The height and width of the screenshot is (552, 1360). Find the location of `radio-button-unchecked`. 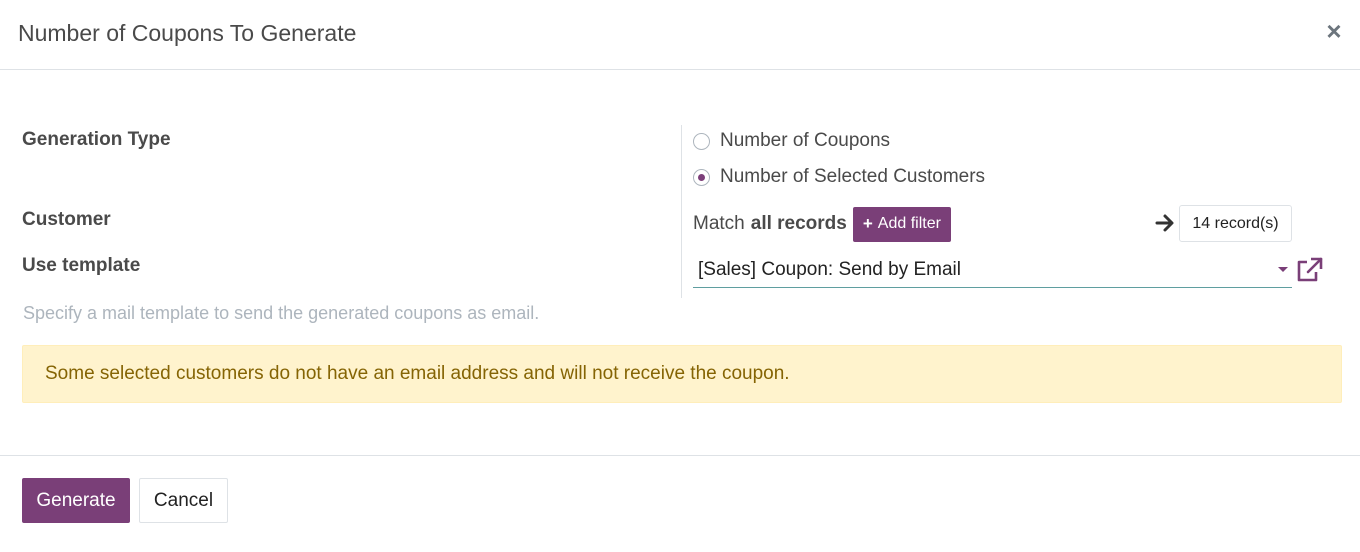

radio-button-unchecked is located at coordinates (701, 141).